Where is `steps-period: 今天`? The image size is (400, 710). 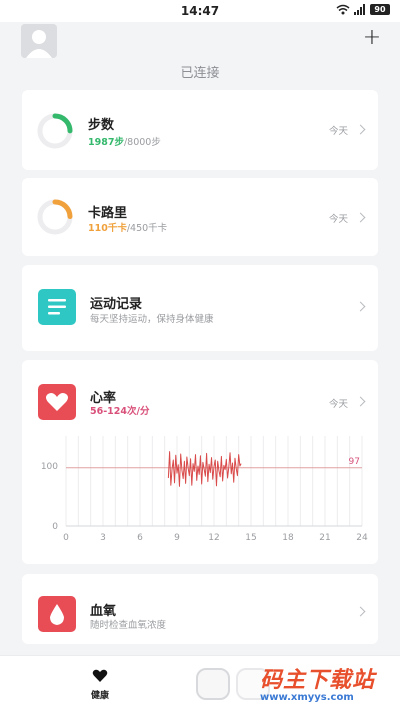 steps-period: 今天 is located at coordinates (338, 131).